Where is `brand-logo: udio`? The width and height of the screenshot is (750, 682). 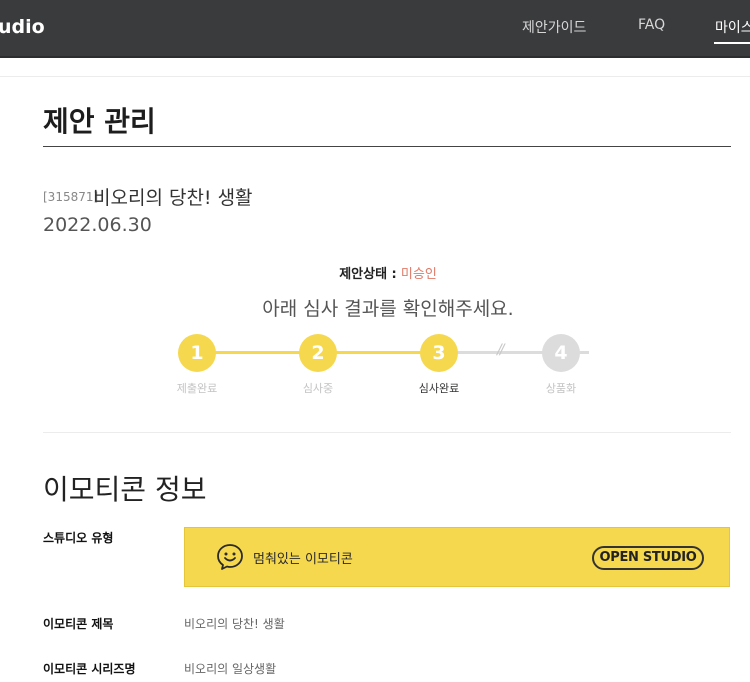
brand-logo: udio is located at coordinates (22, 27).